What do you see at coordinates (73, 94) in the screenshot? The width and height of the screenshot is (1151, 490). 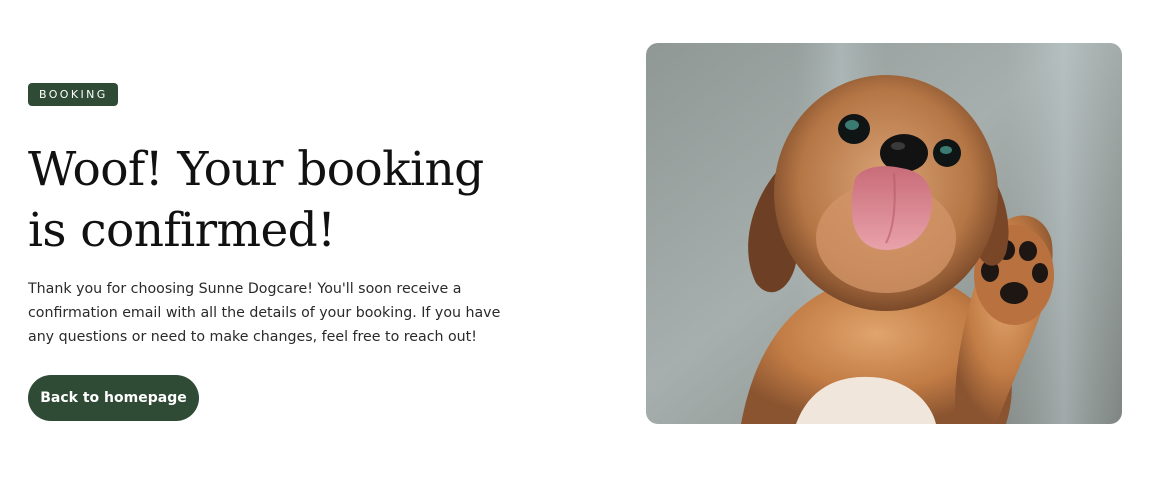 I see `booking-badge: BOOKING` at bounding box center [73, 94].